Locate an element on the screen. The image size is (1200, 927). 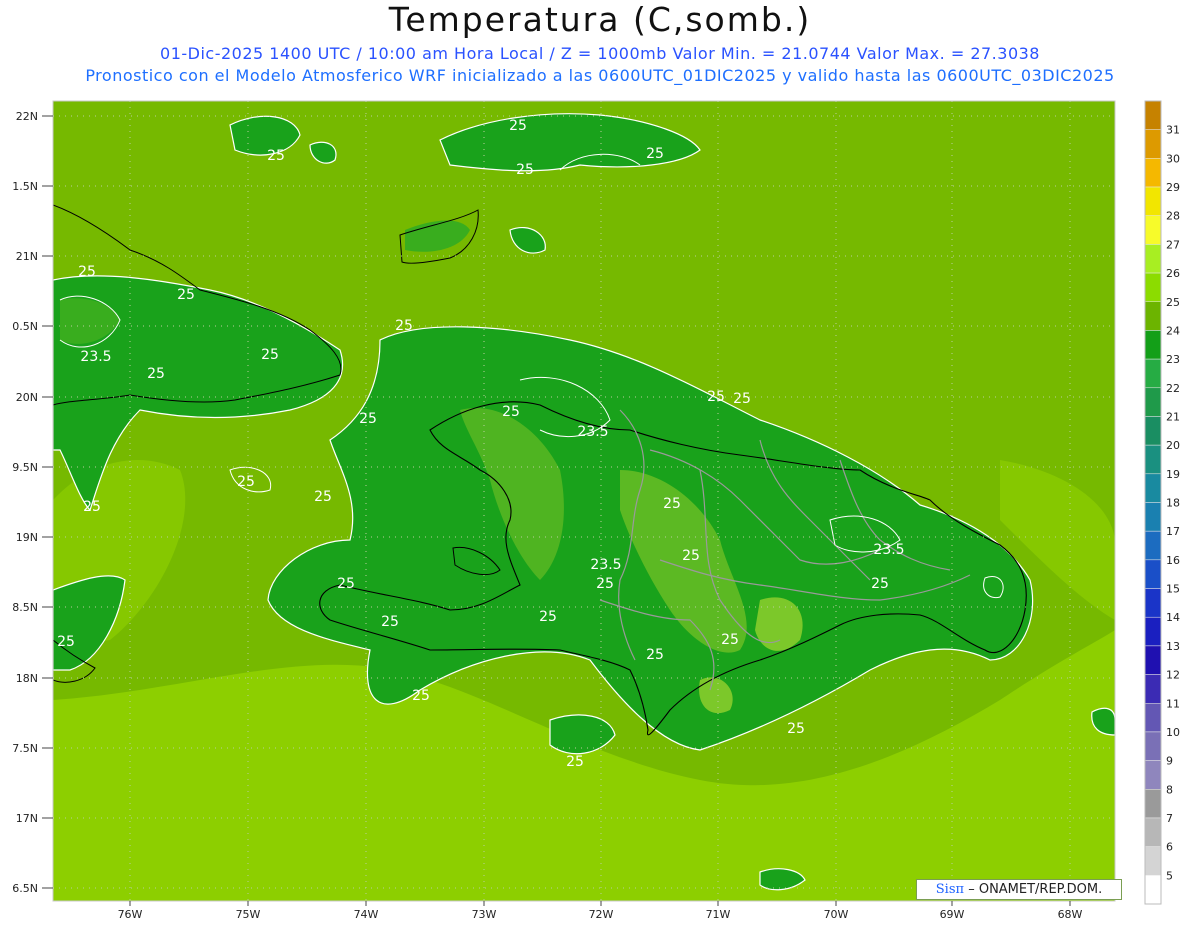
lat-tick-label: 18N is located at coordinates (27, 678).